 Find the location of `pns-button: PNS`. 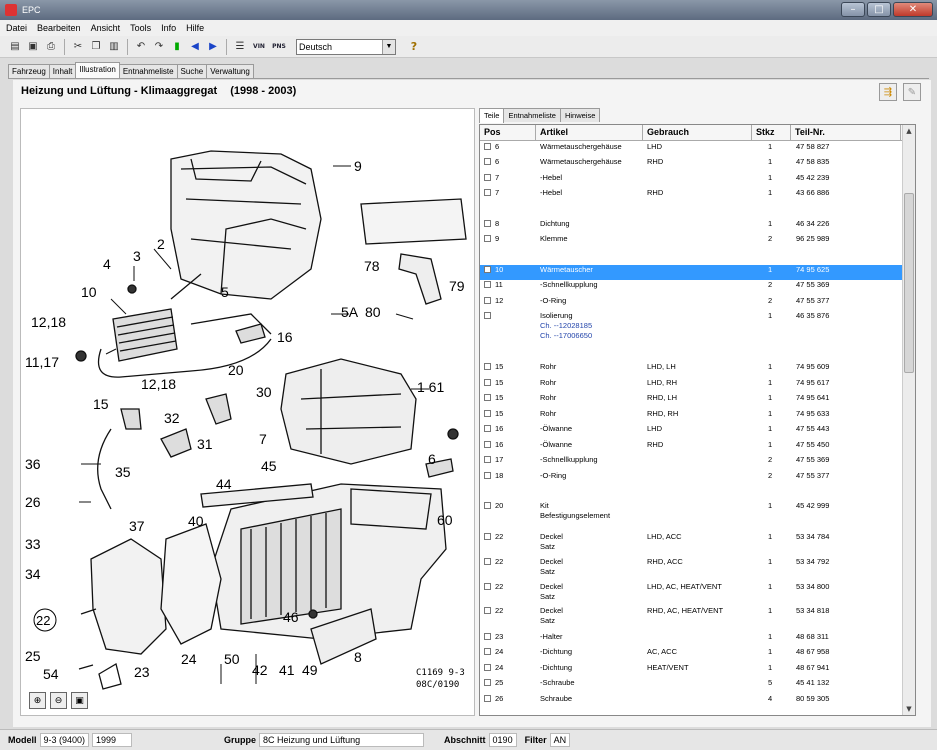

pns-button: PNS is located at coordinates (279, 47).